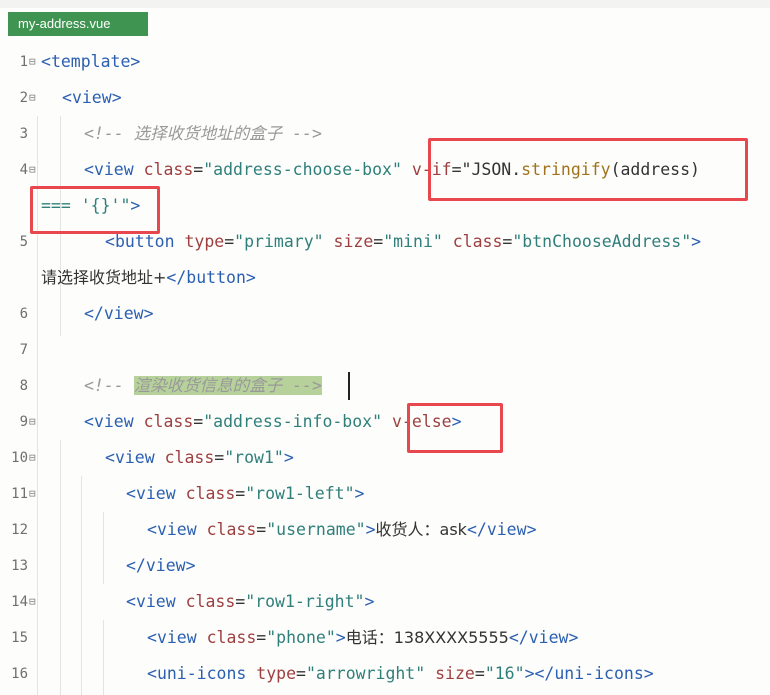 This screenshot has height=695, width=770. I want to click on line-number: 8, so click(23, 386).